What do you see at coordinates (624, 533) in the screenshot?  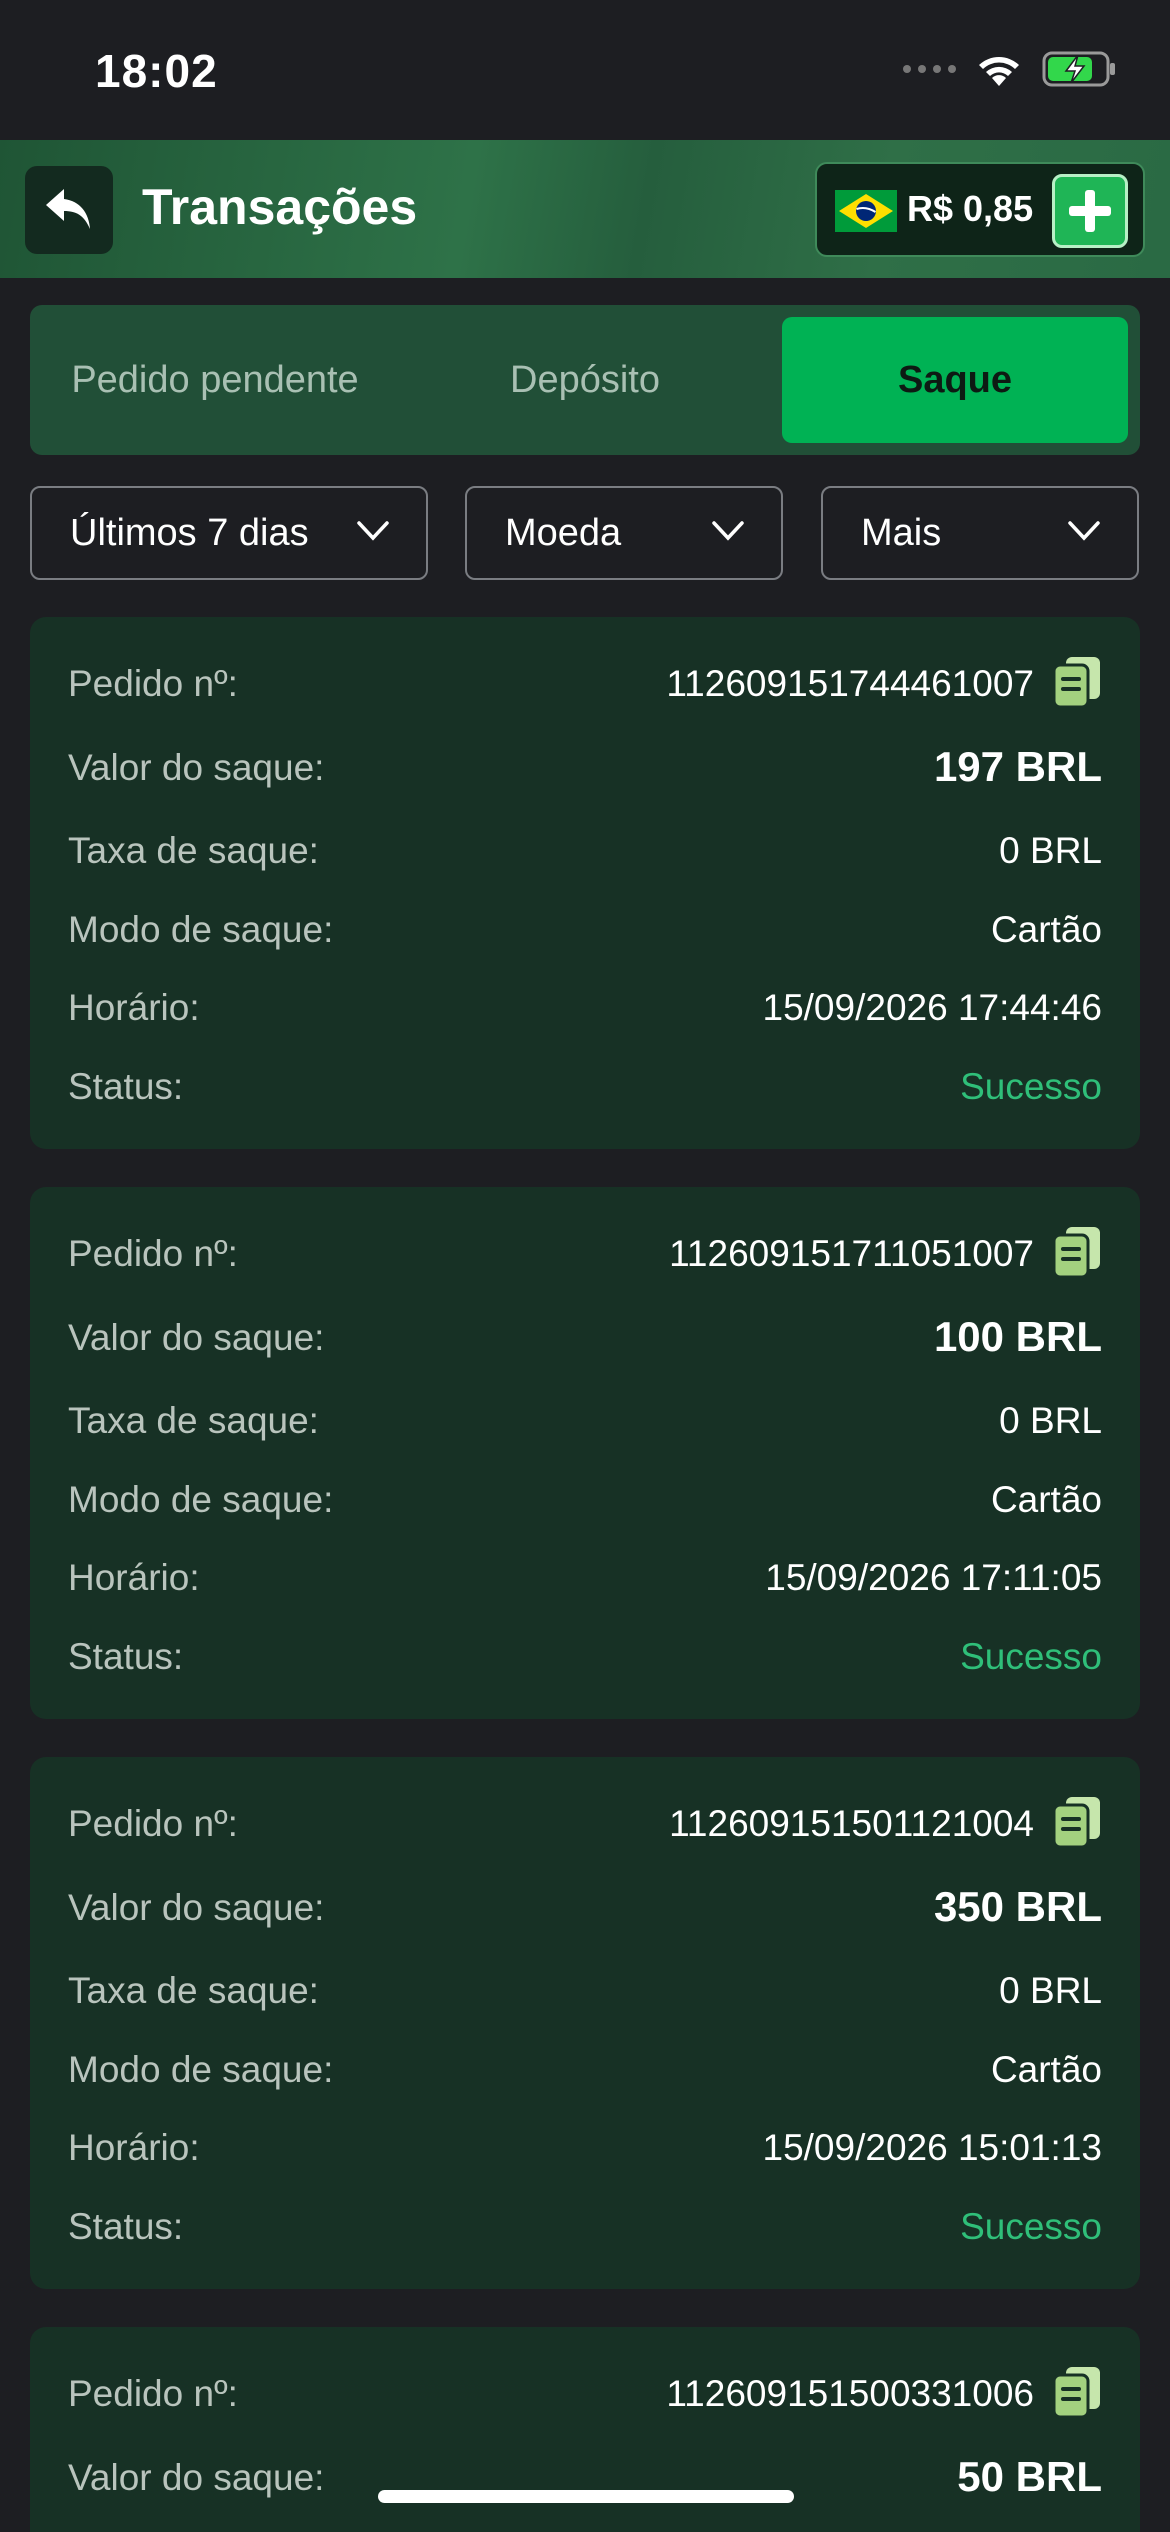 I see `currency-filter: Moeda` at bounding box center [624, 533].